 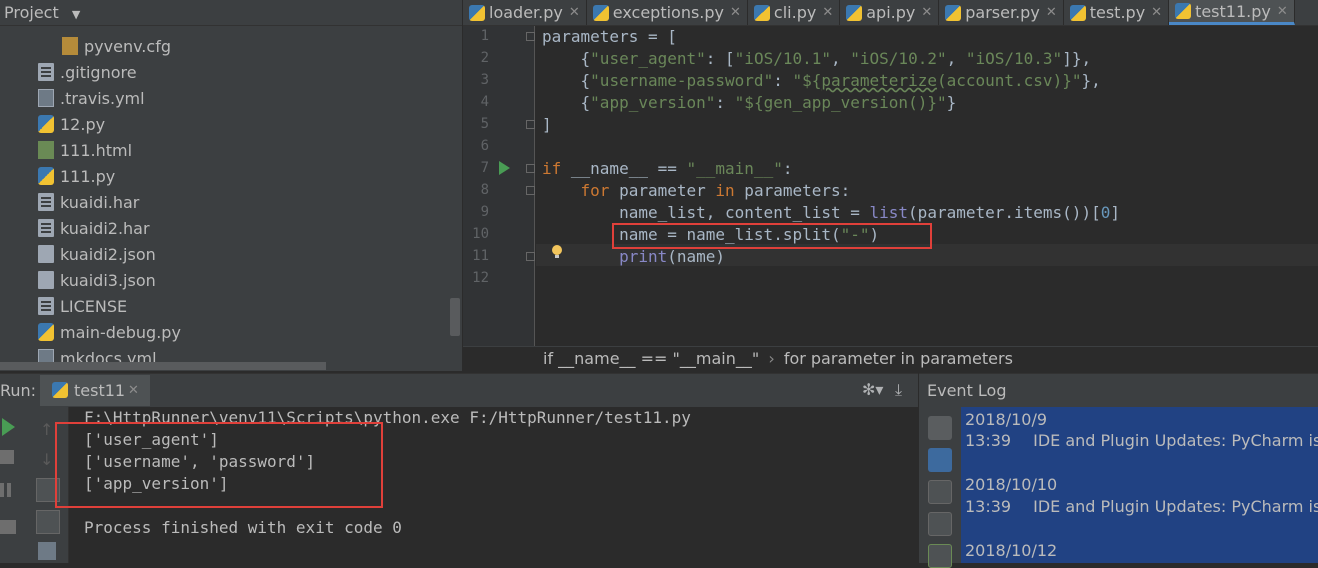 What do you see at coordinates (116, 46) in the screenshot?
I see `file-item: pyvenv.cfg` at bounding box center [116, 46].